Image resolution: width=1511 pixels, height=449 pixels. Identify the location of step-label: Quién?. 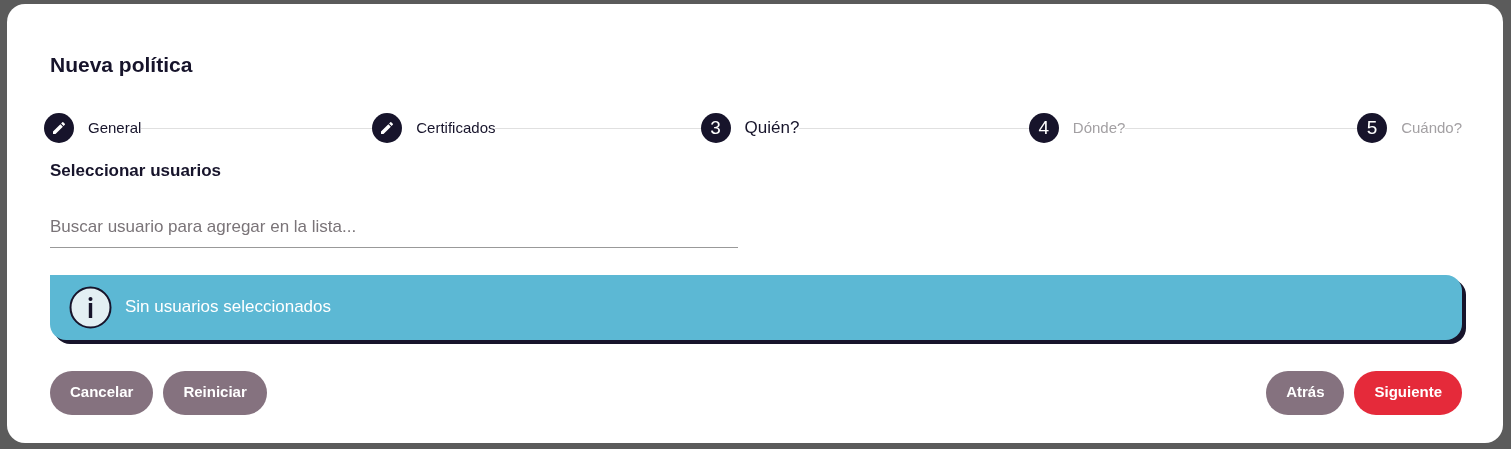
(772, 128).